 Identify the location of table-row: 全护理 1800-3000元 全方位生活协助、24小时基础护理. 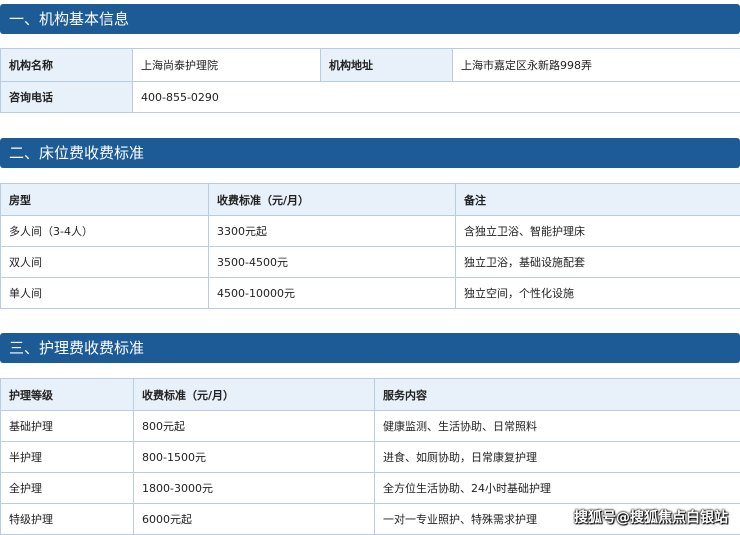
(370, 488).